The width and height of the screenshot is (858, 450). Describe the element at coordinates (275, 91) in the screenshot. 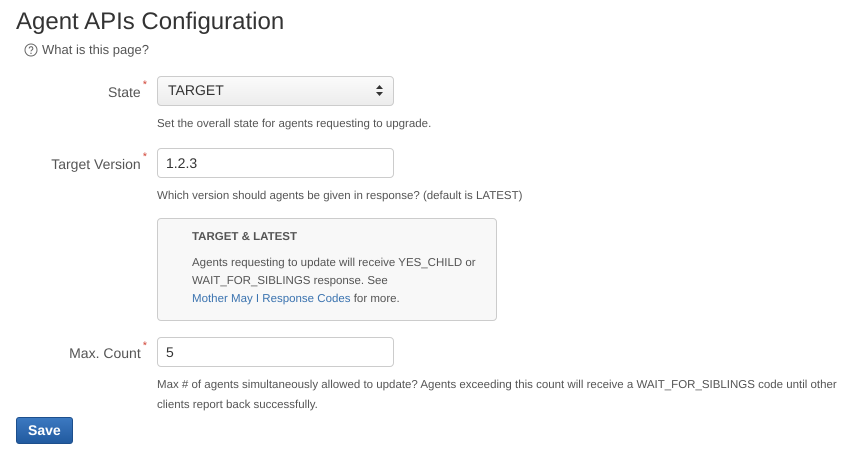

I see `state-select: TARGET` at that location.